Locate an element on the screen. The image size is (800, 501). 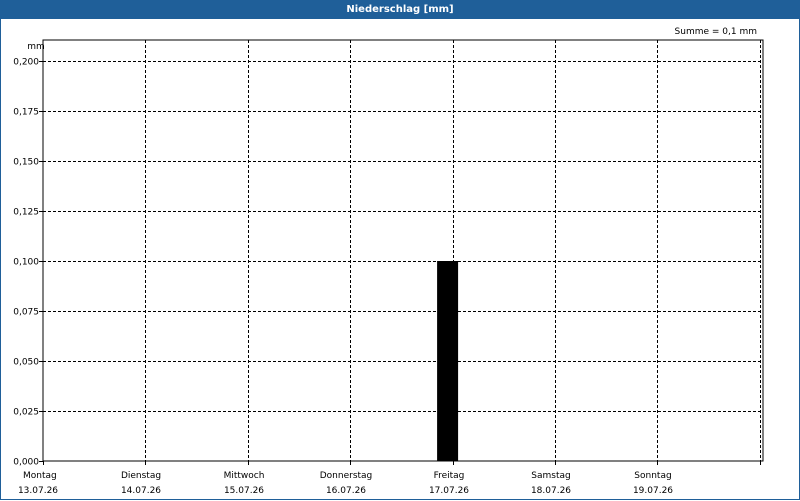
x-day-label: Montag is located at coordinates (40, 476).